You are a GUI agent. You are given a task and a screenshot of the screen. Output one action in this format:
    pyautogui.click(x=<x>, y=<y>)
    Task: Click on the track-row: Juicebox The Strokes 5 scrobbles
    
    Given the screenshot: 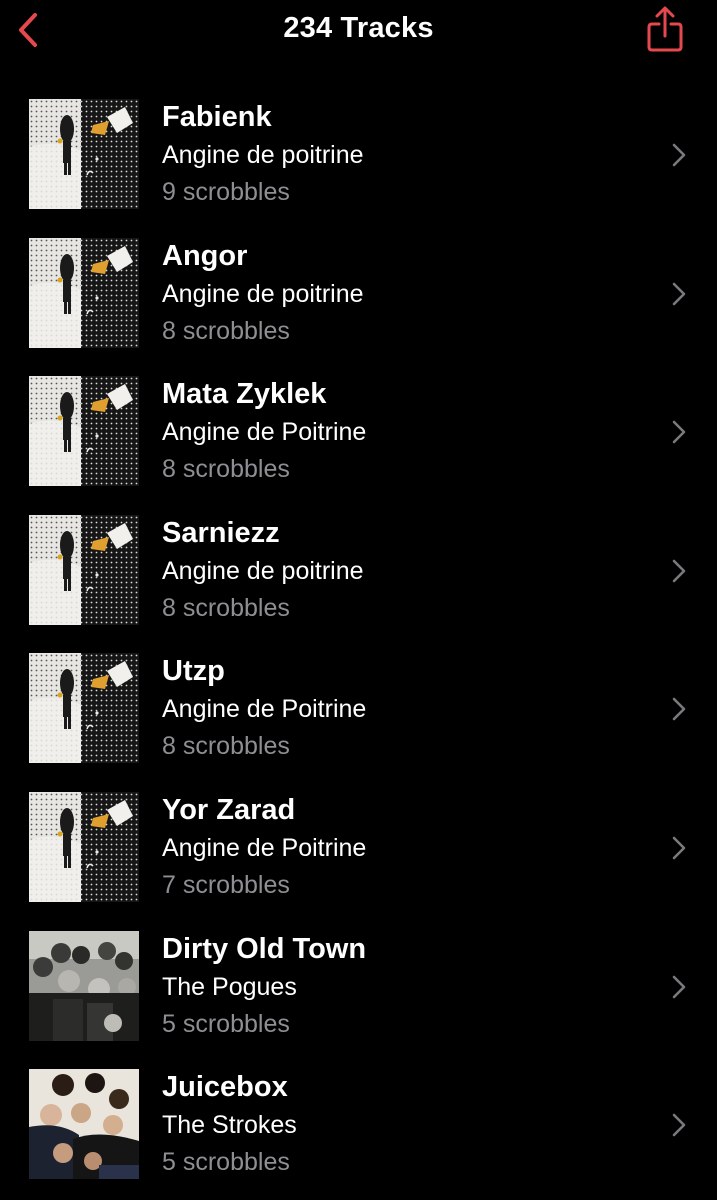 What is the action you would take?
    pyautogui.click(x=358, y=1123)
    